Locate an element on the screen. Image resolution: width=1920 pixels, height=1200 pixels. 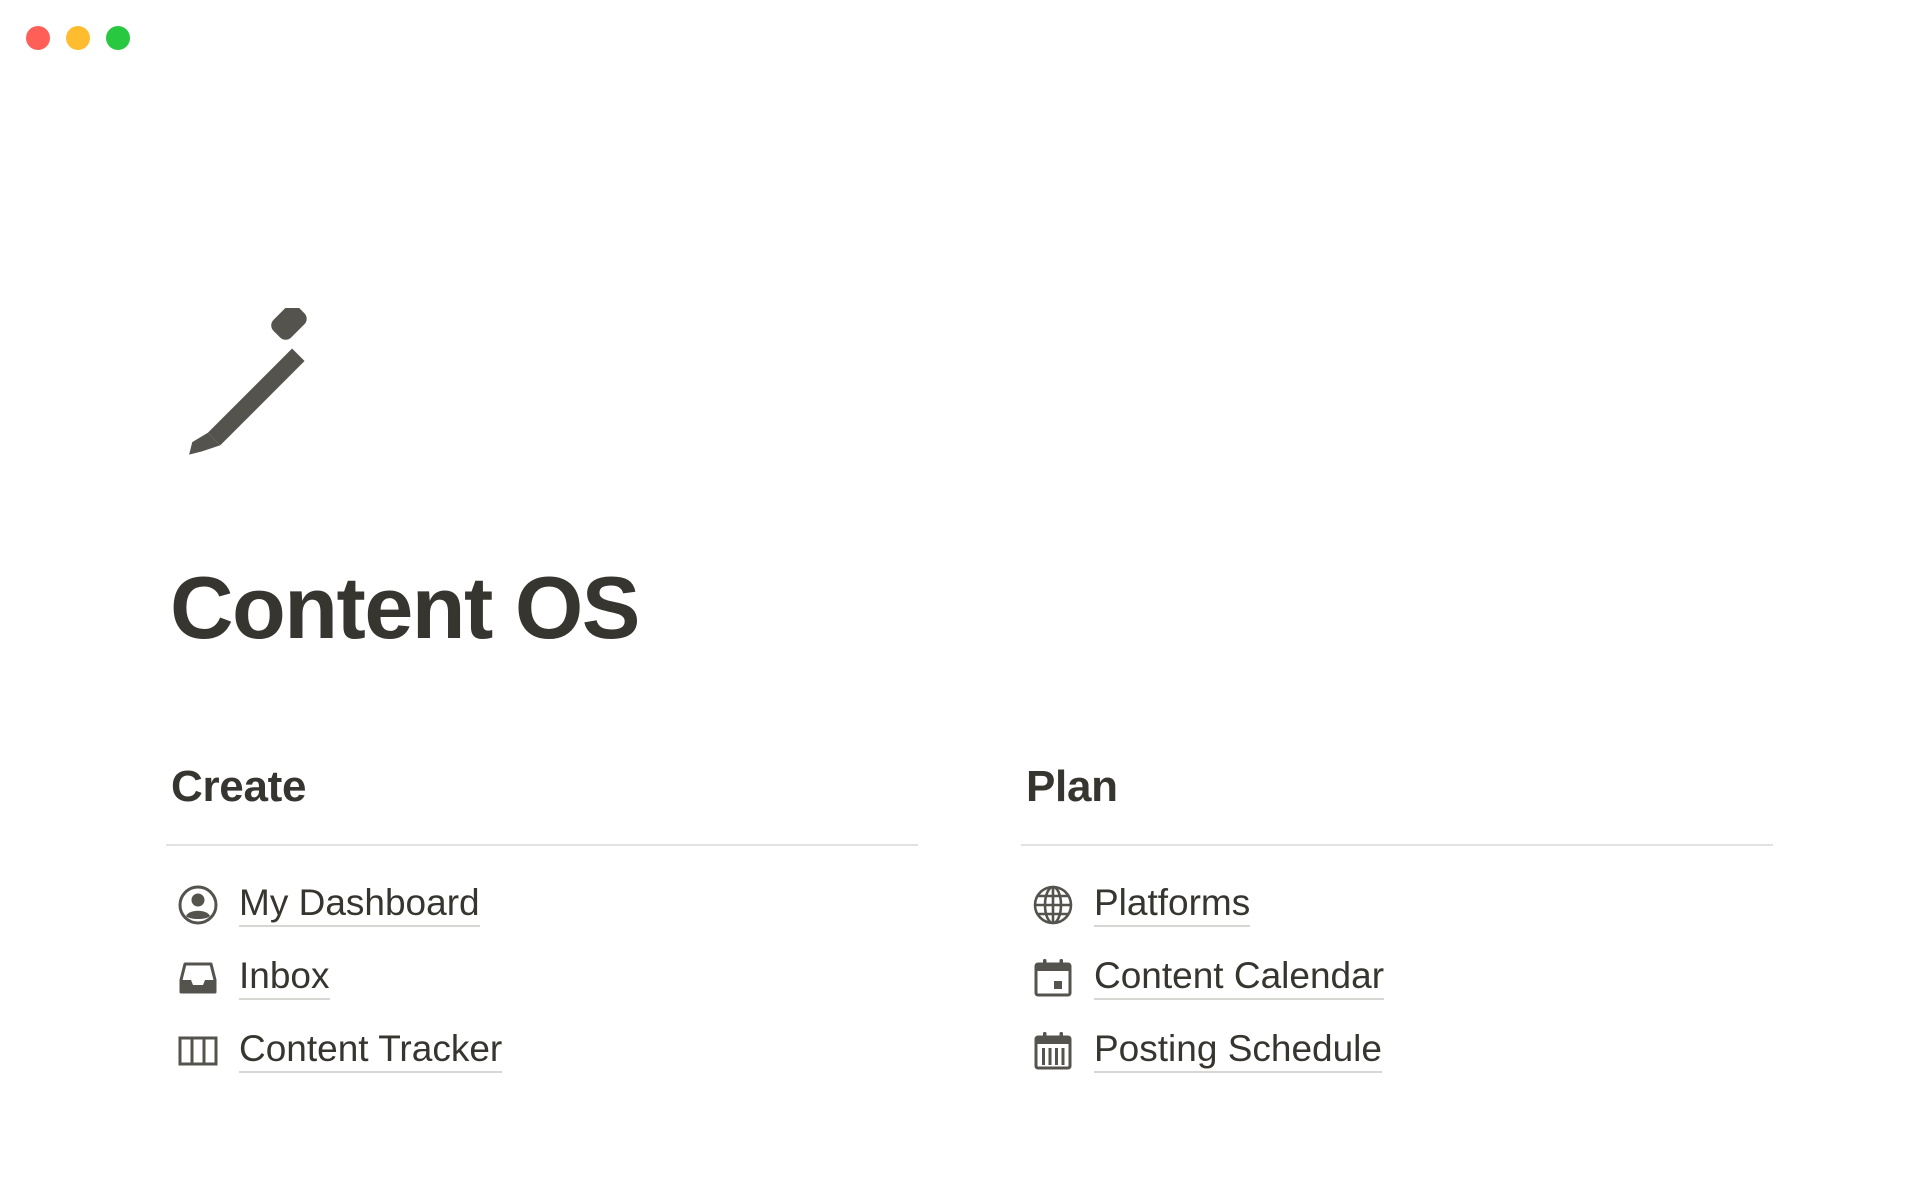
page-title: Content OS is located at coordinates (405, 607).